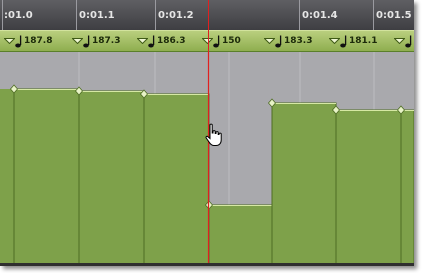 This screenshot has height=273, width=423. I want to click on tempo-marker: 183.3, so click(288, 41).